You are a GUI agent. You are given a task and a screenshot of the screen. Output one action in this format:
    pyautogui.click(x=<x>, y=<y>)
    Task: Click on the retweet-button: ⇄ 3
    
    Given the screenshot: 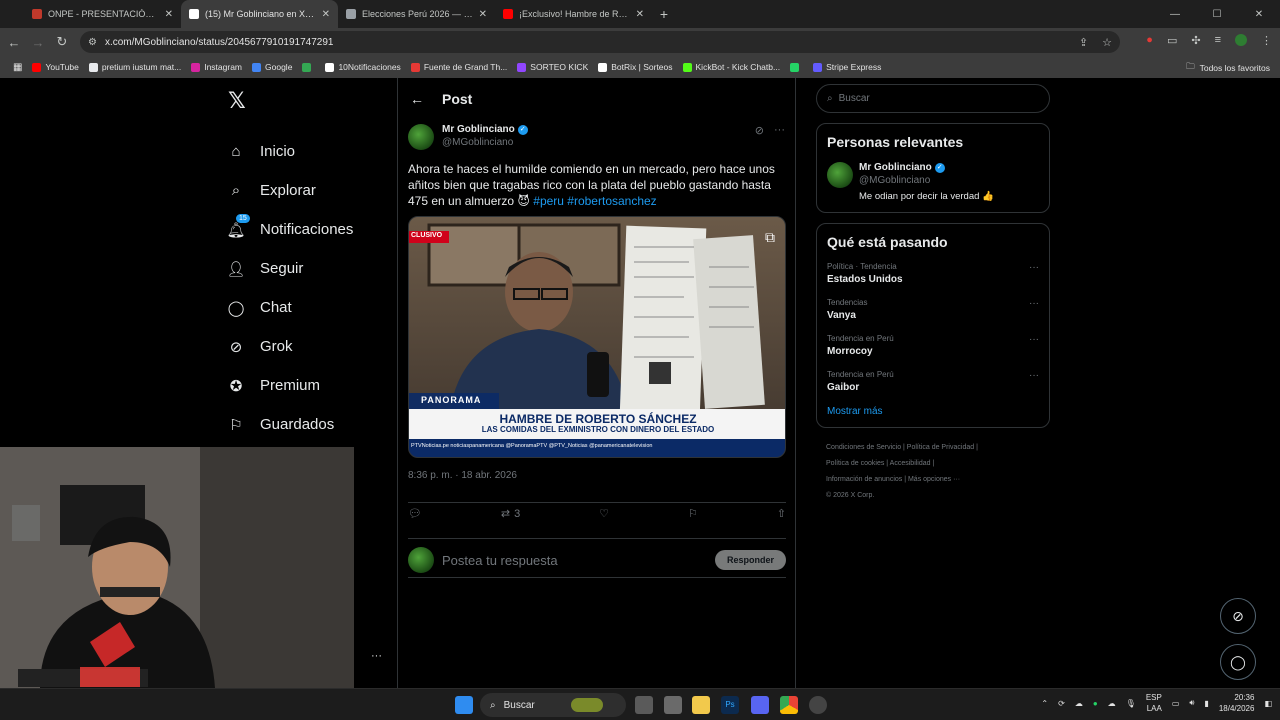 What is the action you would take?
    pyautogui.click(x=510, y=514)
    